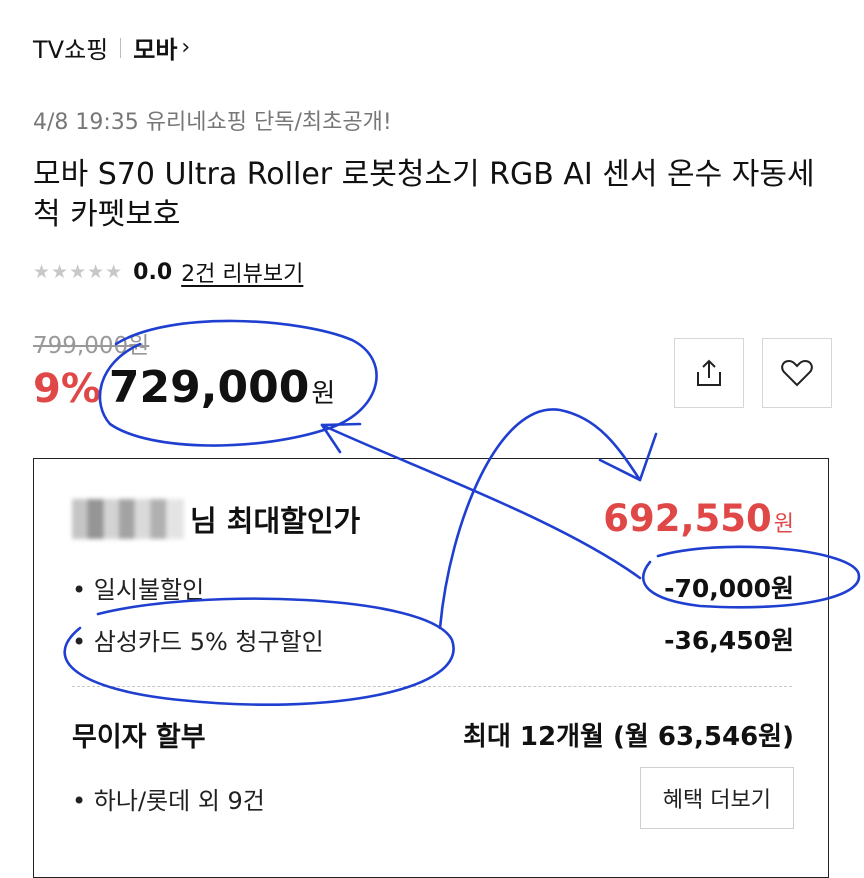 Image resolution: width=864 pixels, height=878 pixels. Describe the element at coordinates (198, 641) in the screenshot. I see `discount-label: • 삼성카드 5% 청구할인` at that location.